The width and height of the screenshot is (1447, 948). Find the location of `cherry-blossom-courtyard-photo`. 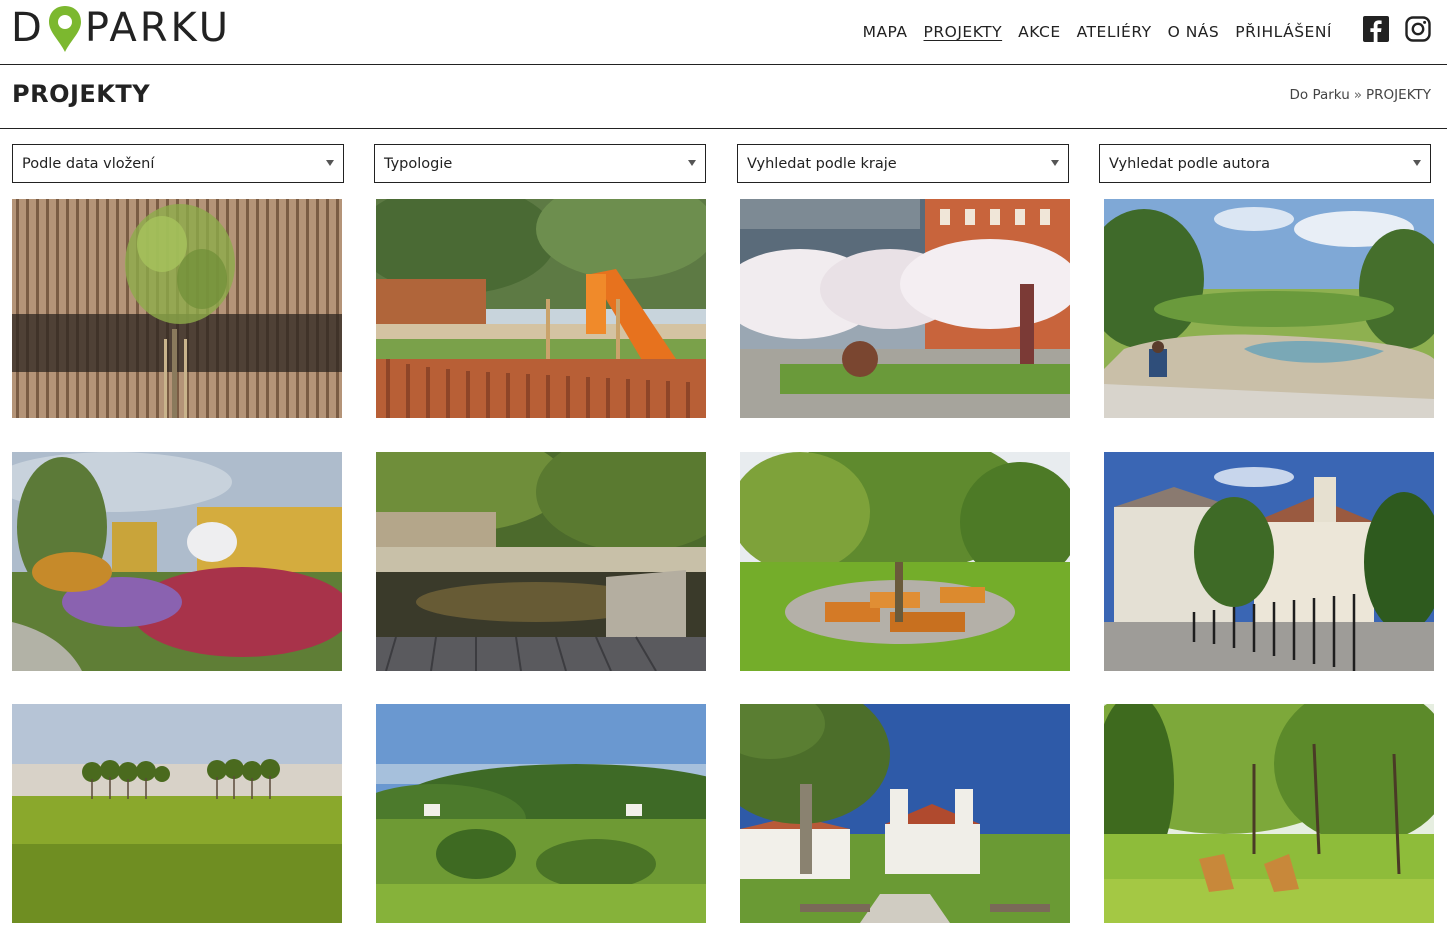

cherry-blossom-courtyard-photo is located at coordinates (905, 308).